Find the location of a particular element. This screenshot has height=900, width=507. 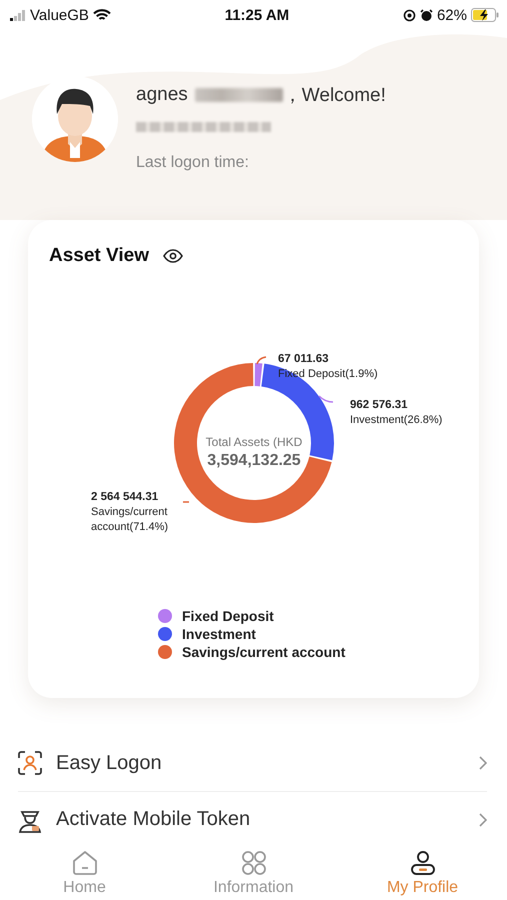

wifi-icon is located at coordinates (101, 15).